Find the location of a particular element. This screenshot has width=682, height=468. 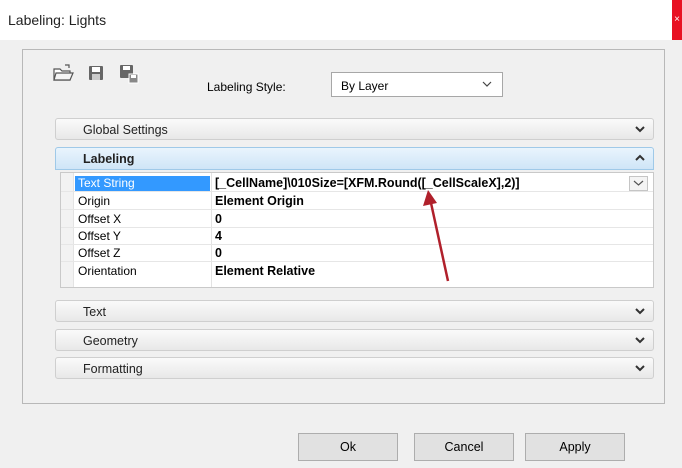

section-geometry: Geometry is located at coordinates (354, 340).